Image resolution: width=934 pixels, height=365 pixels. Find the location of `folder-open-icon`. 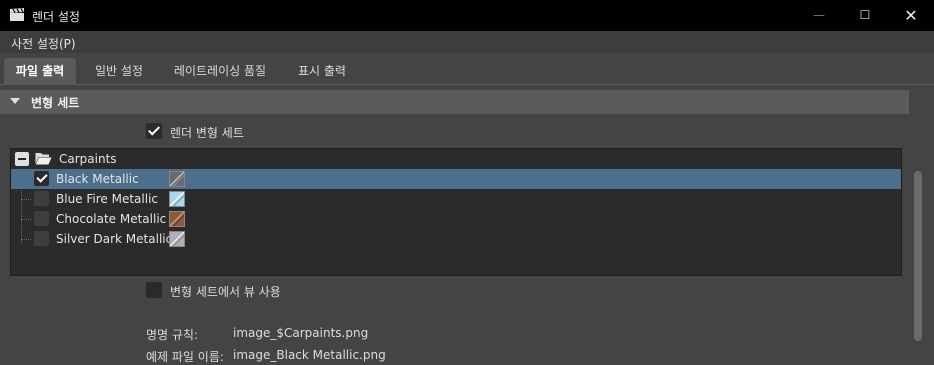

folder-open-icon is located at coordinates (43, 159).